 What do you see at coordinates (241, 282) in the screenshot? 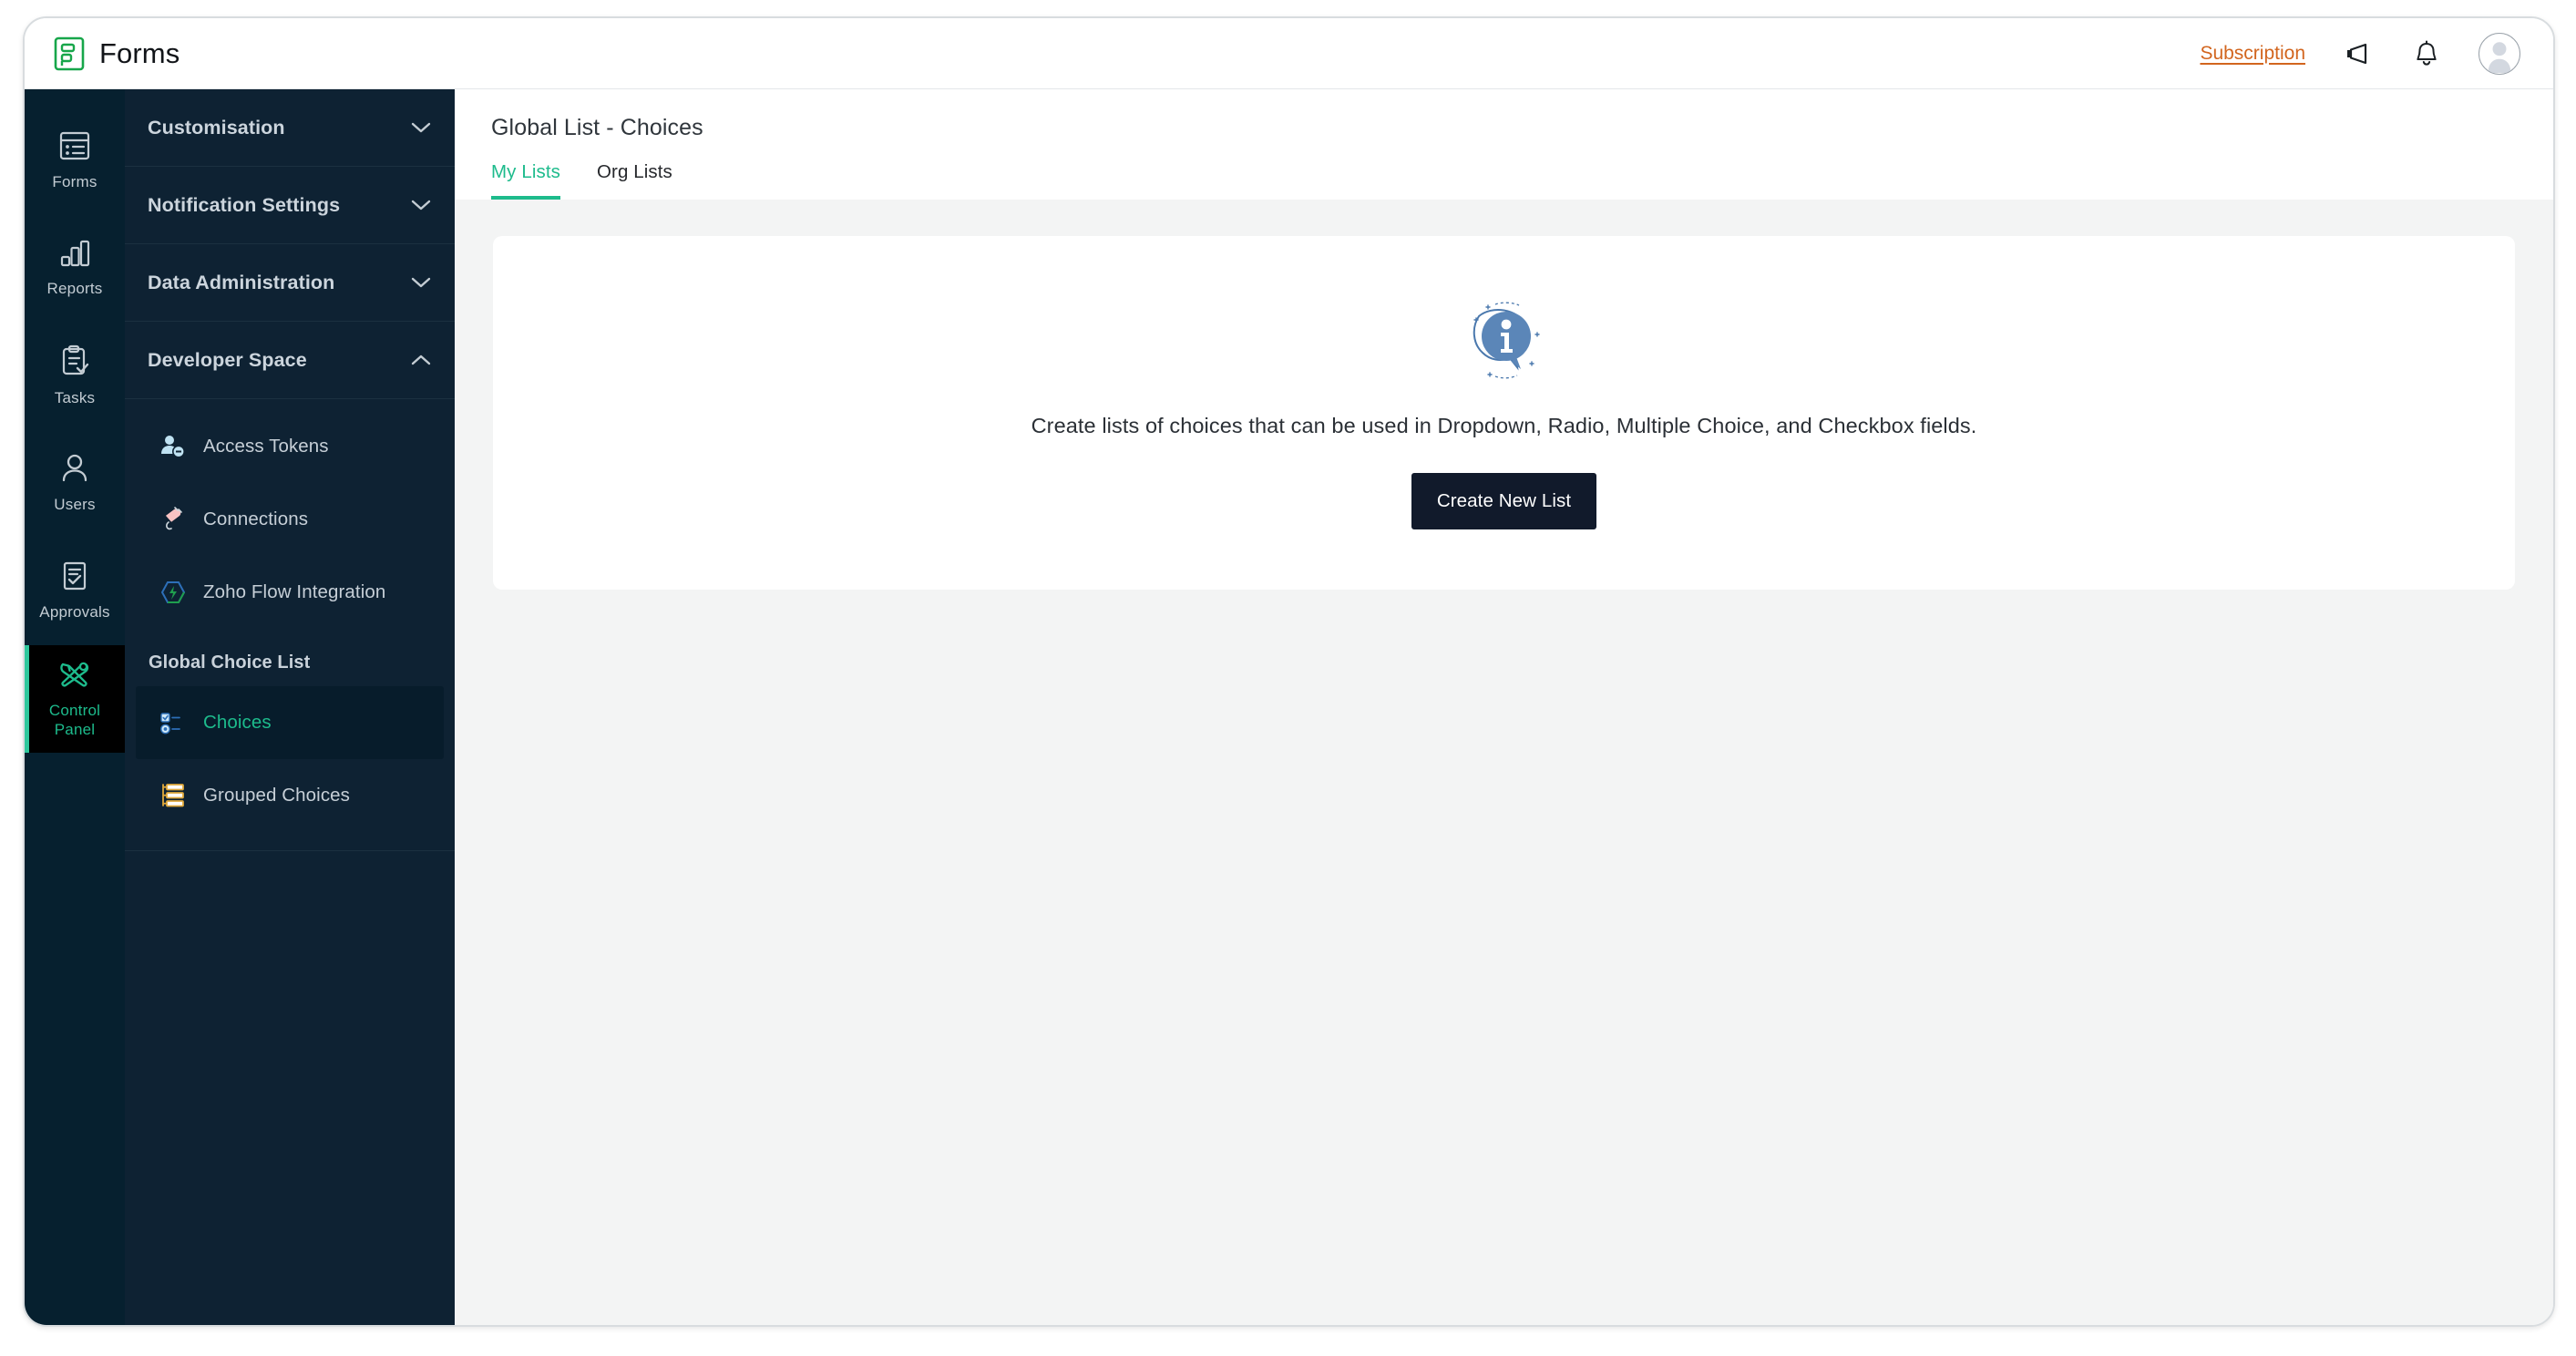
I see `accordion-label-data-administration: Data Administration` at bounding box center [241, 282].